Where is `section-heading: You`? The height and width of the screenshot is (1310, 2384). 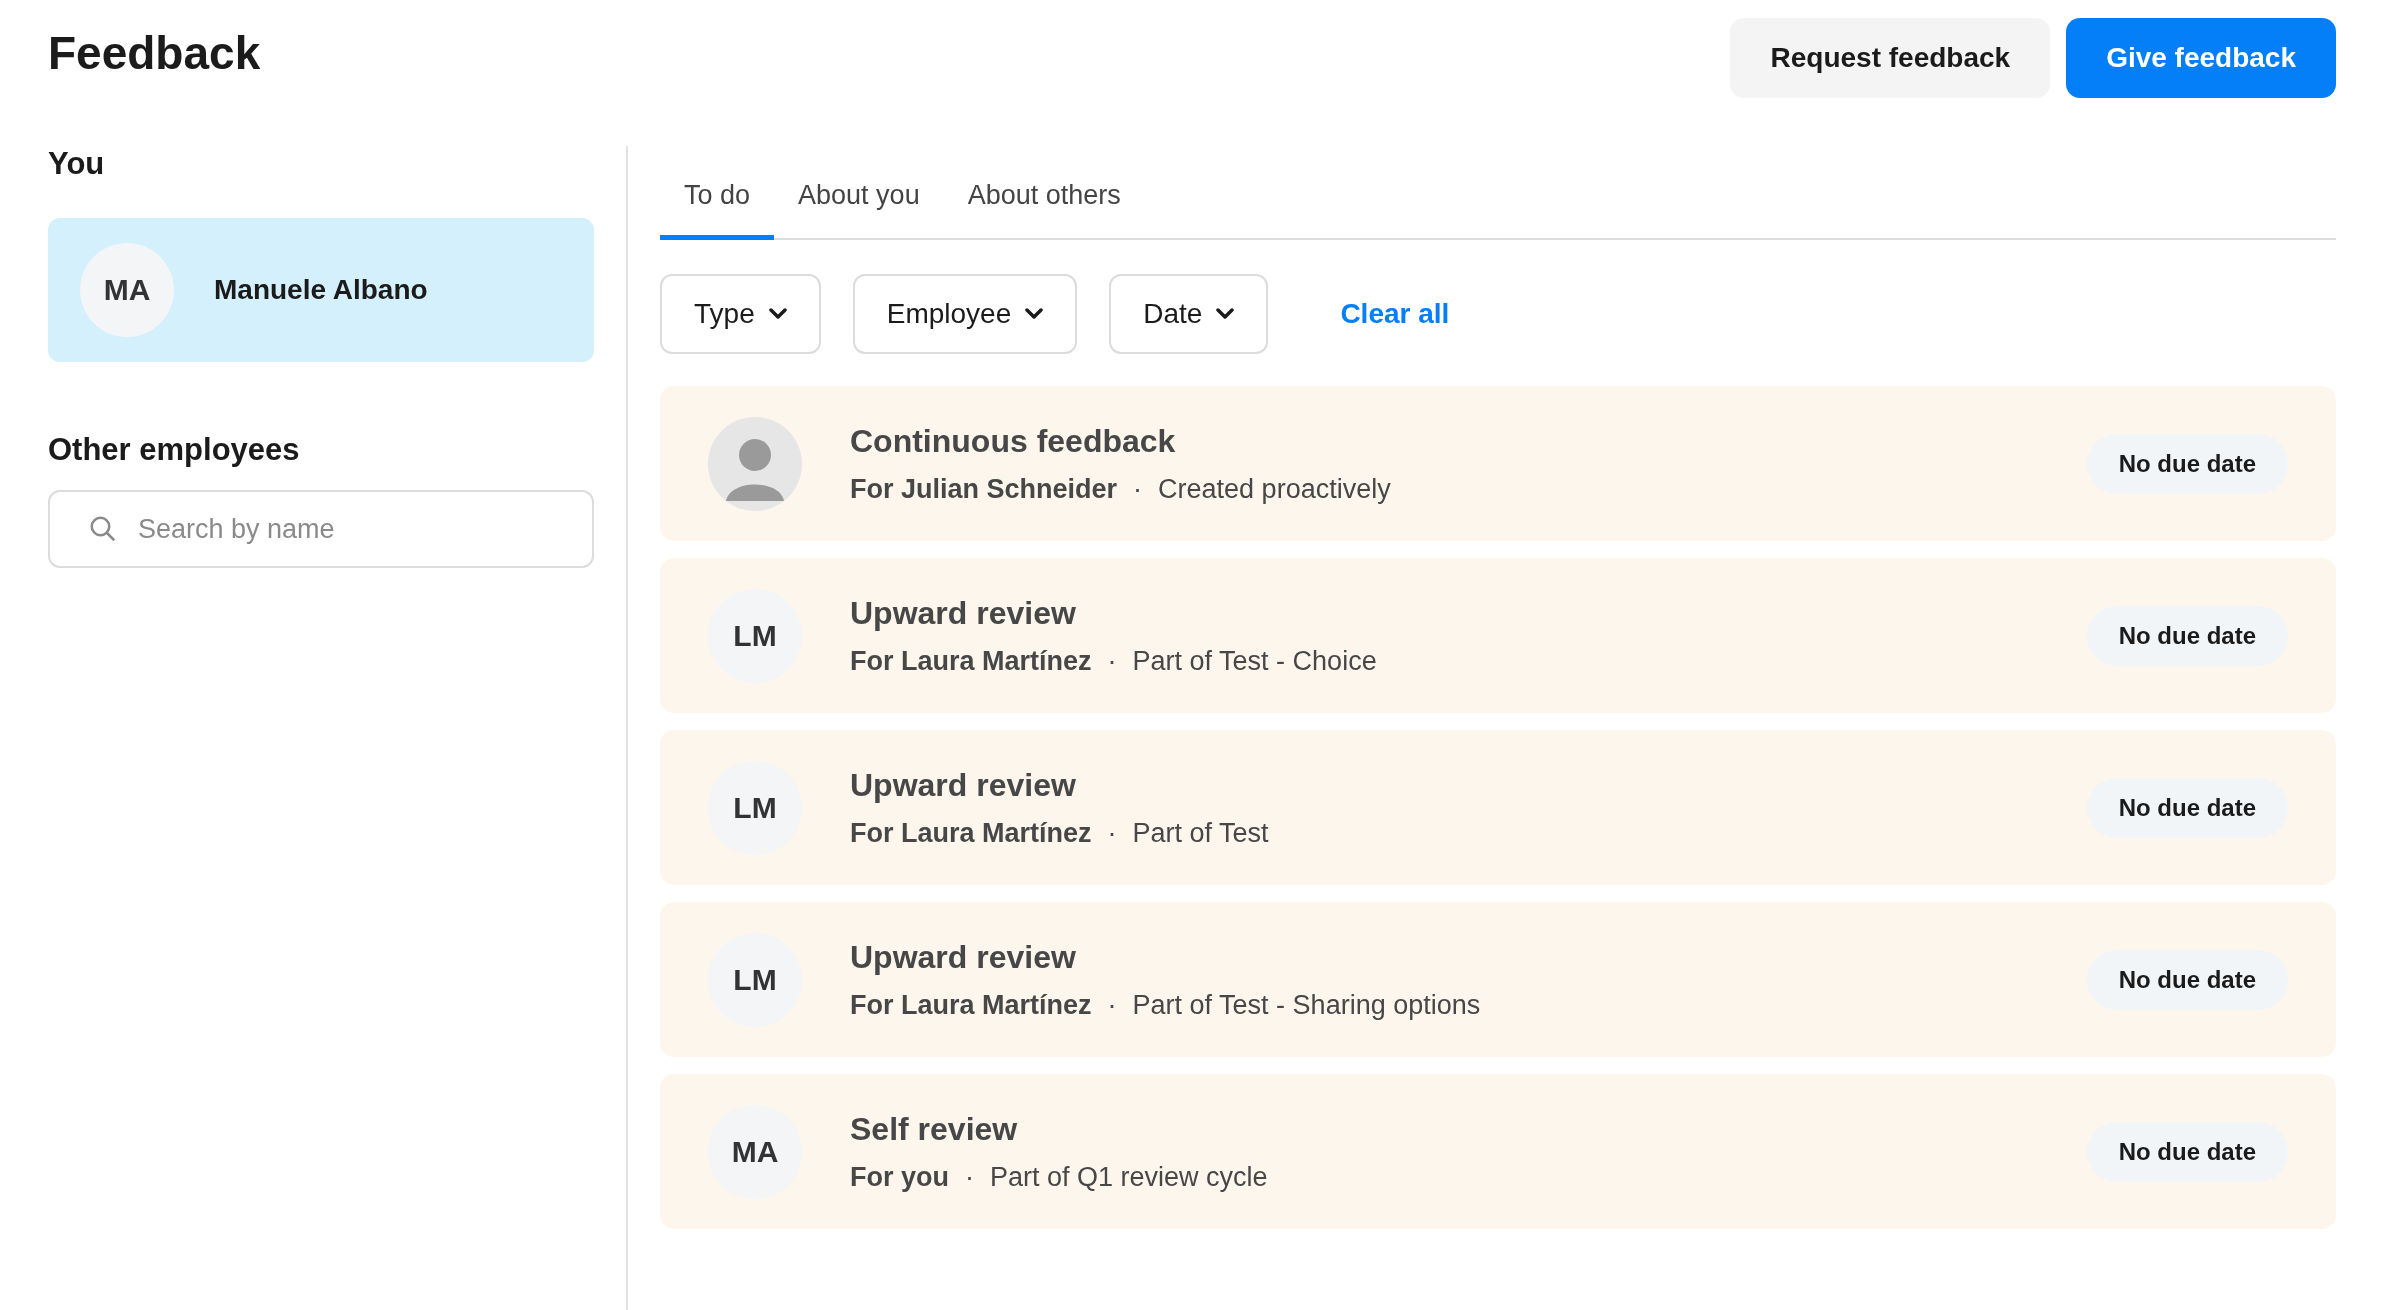
section-heading: You is located at coordinates (77, 164).